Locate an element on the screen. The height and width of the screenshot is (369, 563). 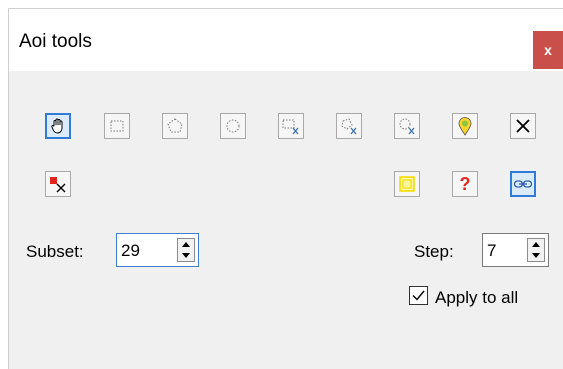
rectangle-select-button is located at coordinates (117, 126).